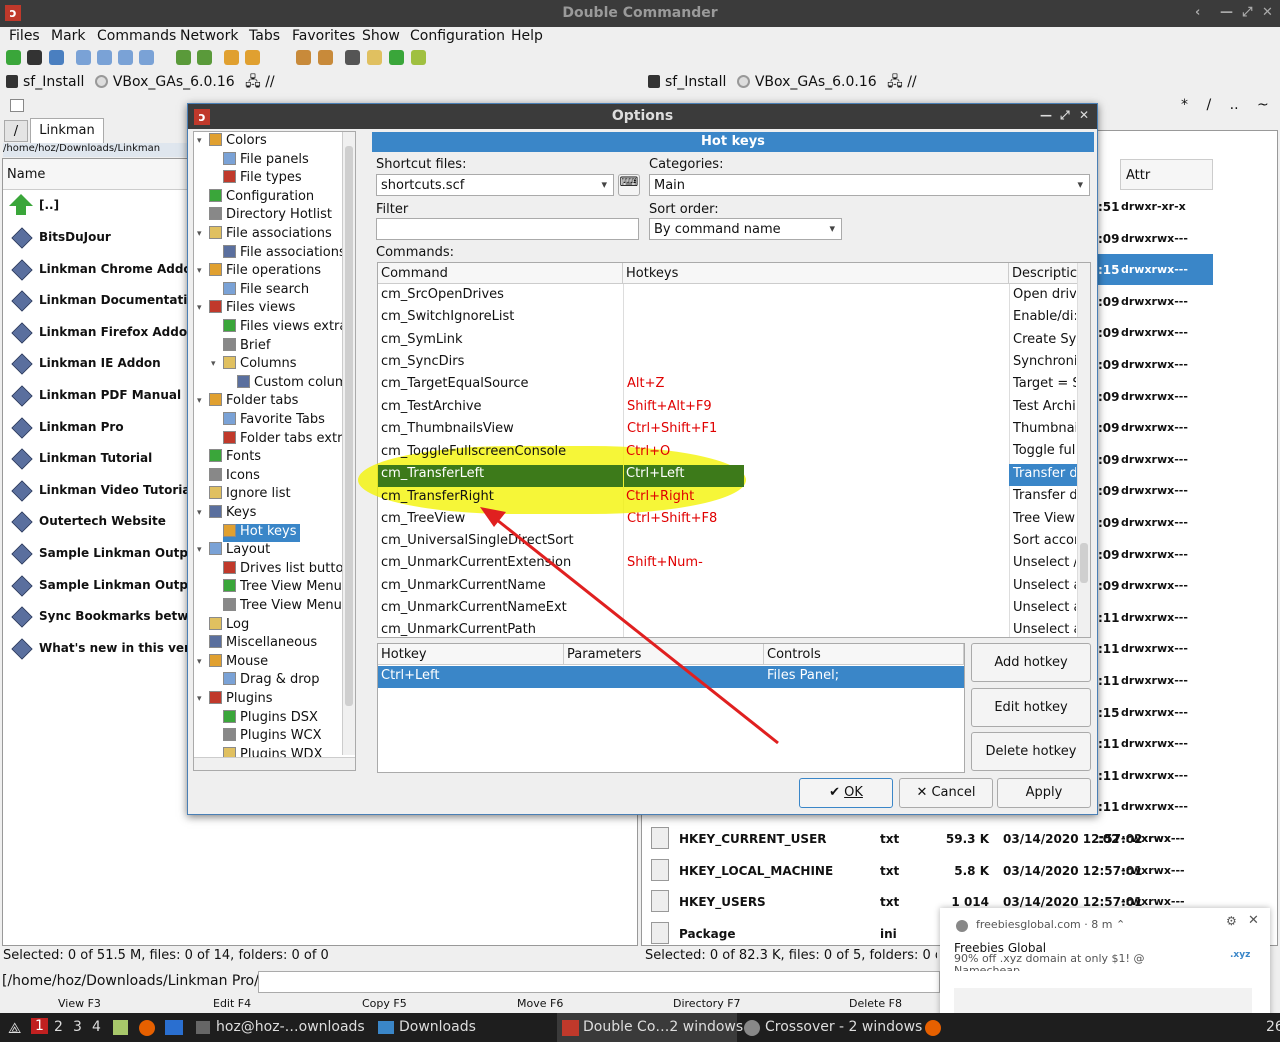 The image size is (1280, 1042). What do you see at coordinates (437, 1027) in the screenshot?
I see `task-downloads: Downloads` at bounding box center [437, 1027].